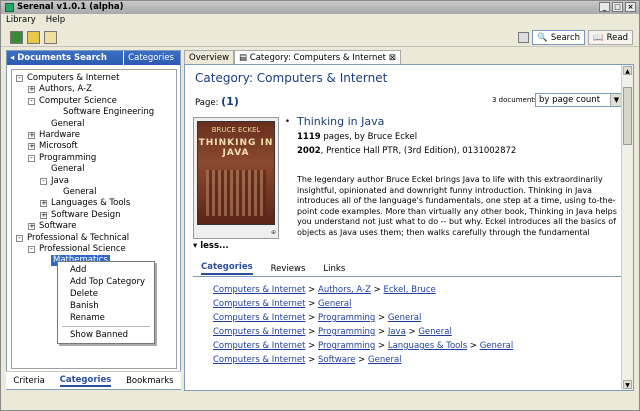  What do you see at coordinates (78, 238) in the screenshot?
I see `tree-node: Professional & Technical` at bounding box center [78, 238].